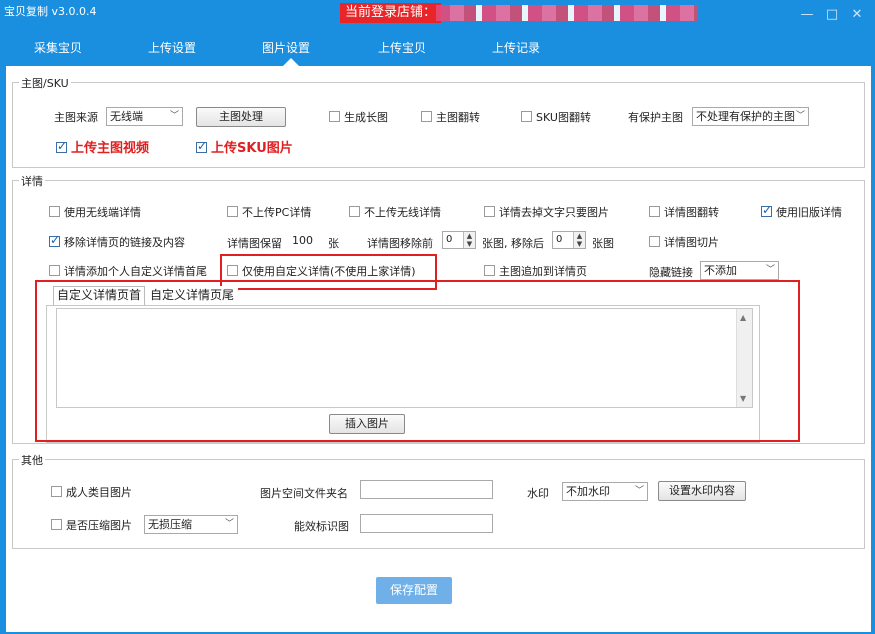 The width and height of the screenshot is (875, 634). Describe the element at coordinates (603, 243) in the screenshot. I see `remove-after-unit: 张图` at that location.